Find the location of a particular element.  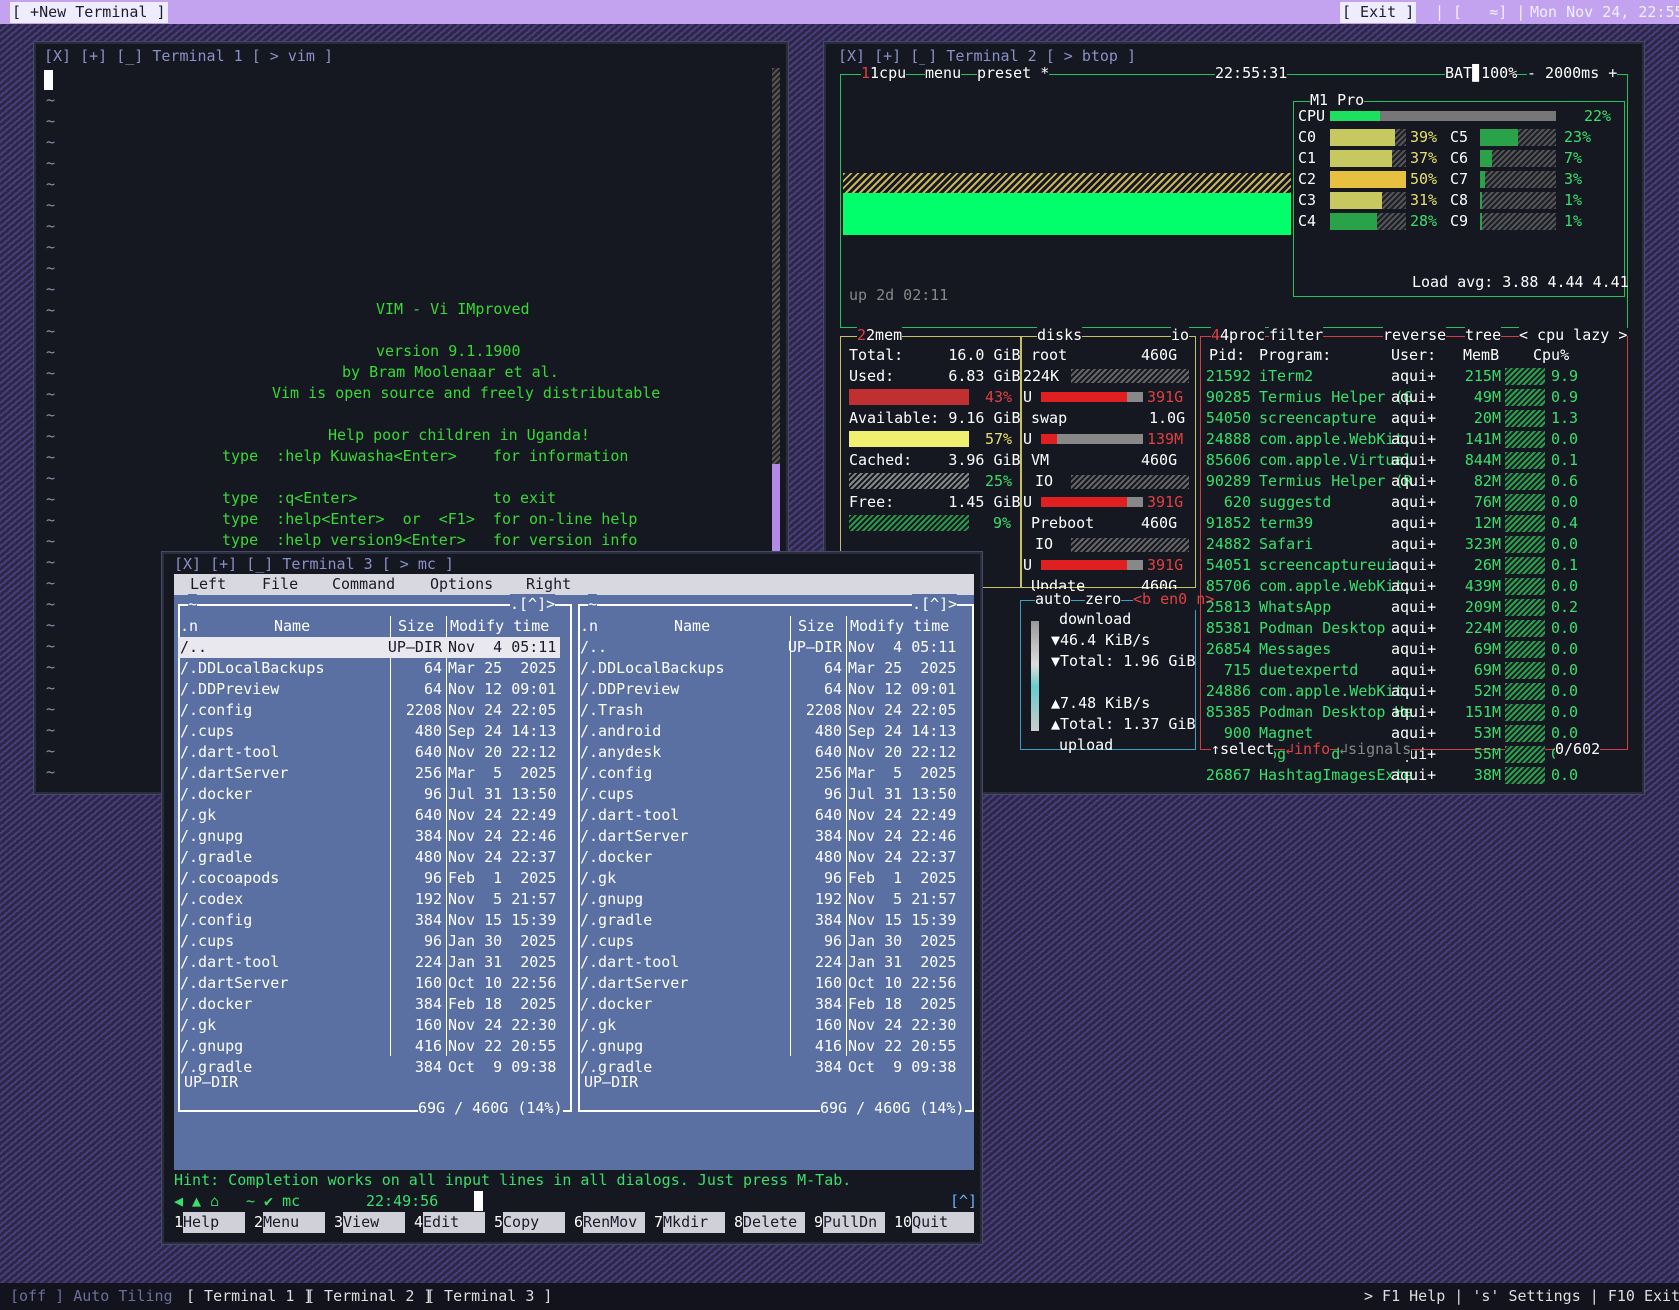

proc-select-hint: ↑select is located at coordinates (1243, 749).